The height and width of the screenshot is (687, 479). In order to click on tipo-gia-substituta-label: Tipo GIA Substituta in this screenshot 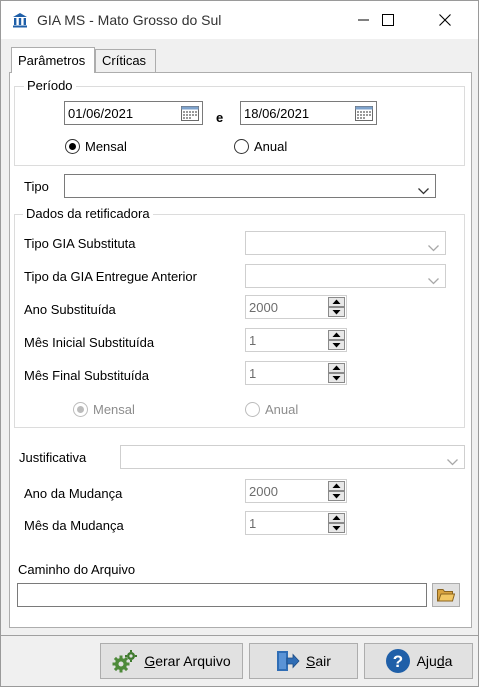, I will do `click(80, 243)`.